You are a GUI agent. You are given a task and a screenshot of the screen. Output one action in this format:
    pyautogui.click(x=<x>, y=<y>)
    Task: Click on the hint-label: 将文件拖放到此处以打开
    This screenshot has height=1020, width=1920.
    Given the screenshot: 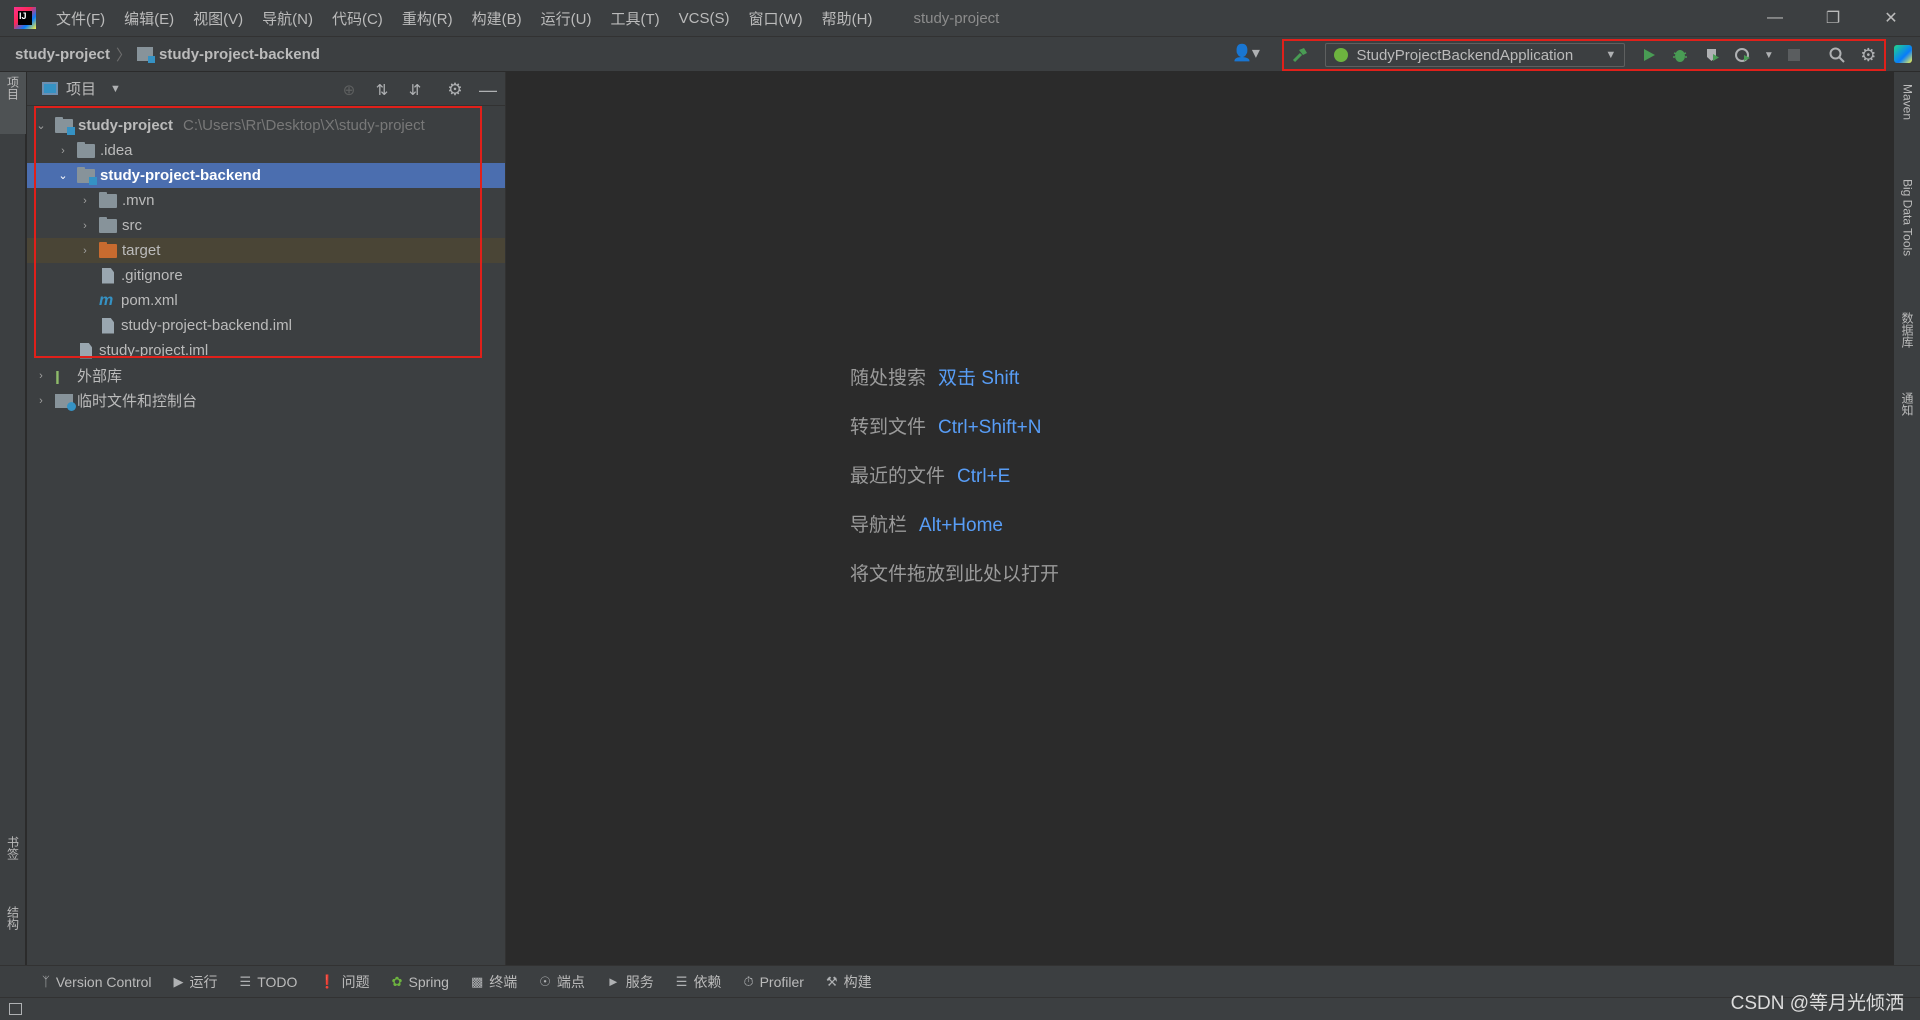 What is the action you would take?
    pyautogui.click(x=955, y=574)
    